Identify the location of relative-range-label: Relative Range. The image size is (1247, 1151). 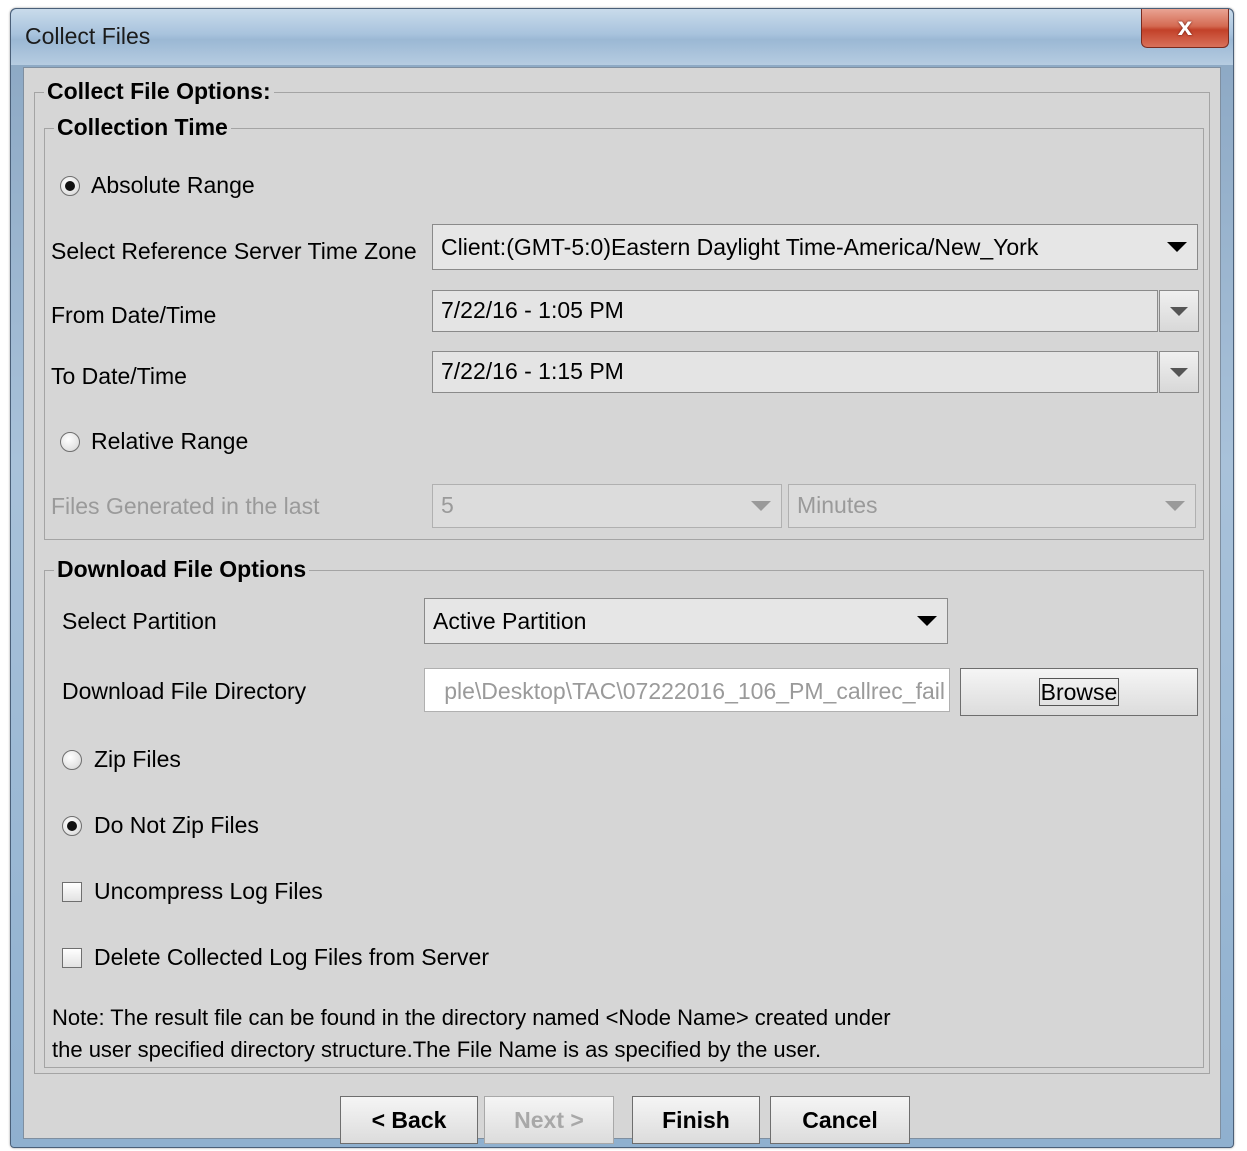
(170, 441).